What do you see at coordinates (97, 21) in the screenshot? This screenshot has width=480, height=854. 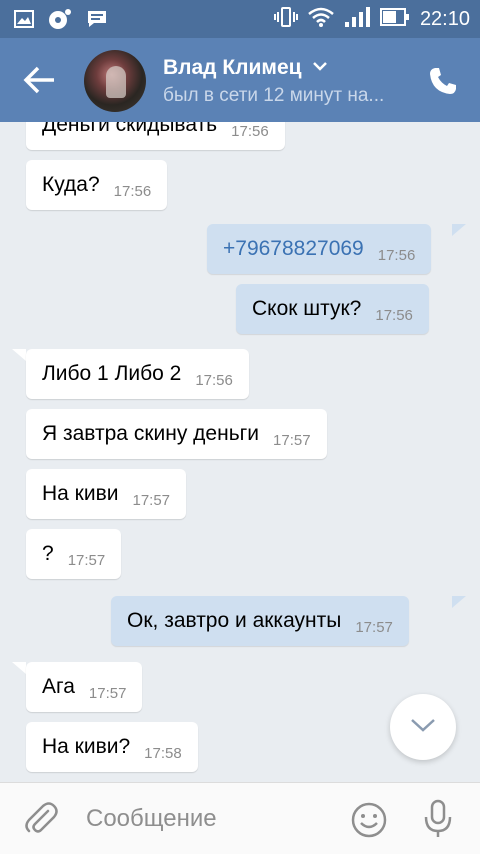 I see `chat-notification-icon` at bounding box center [97, 21].